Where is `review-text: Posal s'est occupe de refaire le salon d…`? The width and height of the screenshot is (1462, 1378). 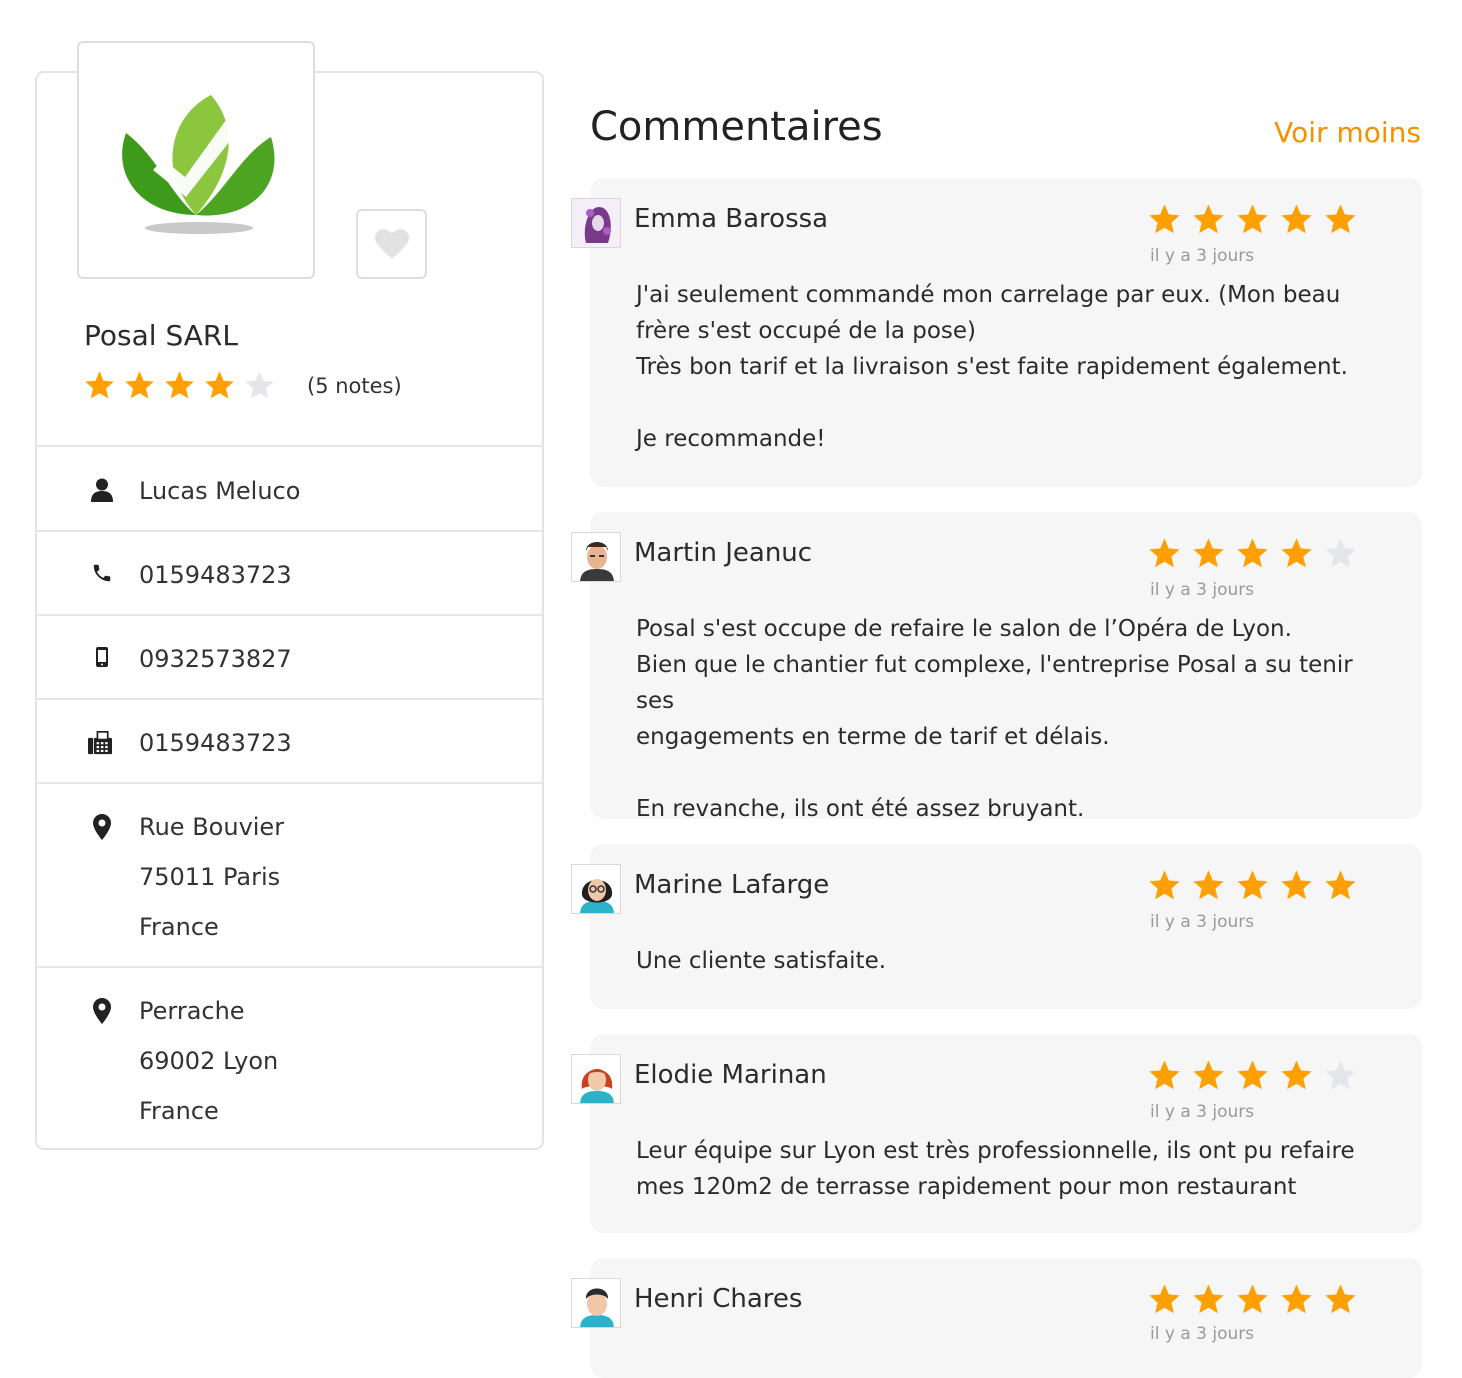 review-text: Posal s'est occupe de refaire le salon d… is located at coordinates (994, 719).